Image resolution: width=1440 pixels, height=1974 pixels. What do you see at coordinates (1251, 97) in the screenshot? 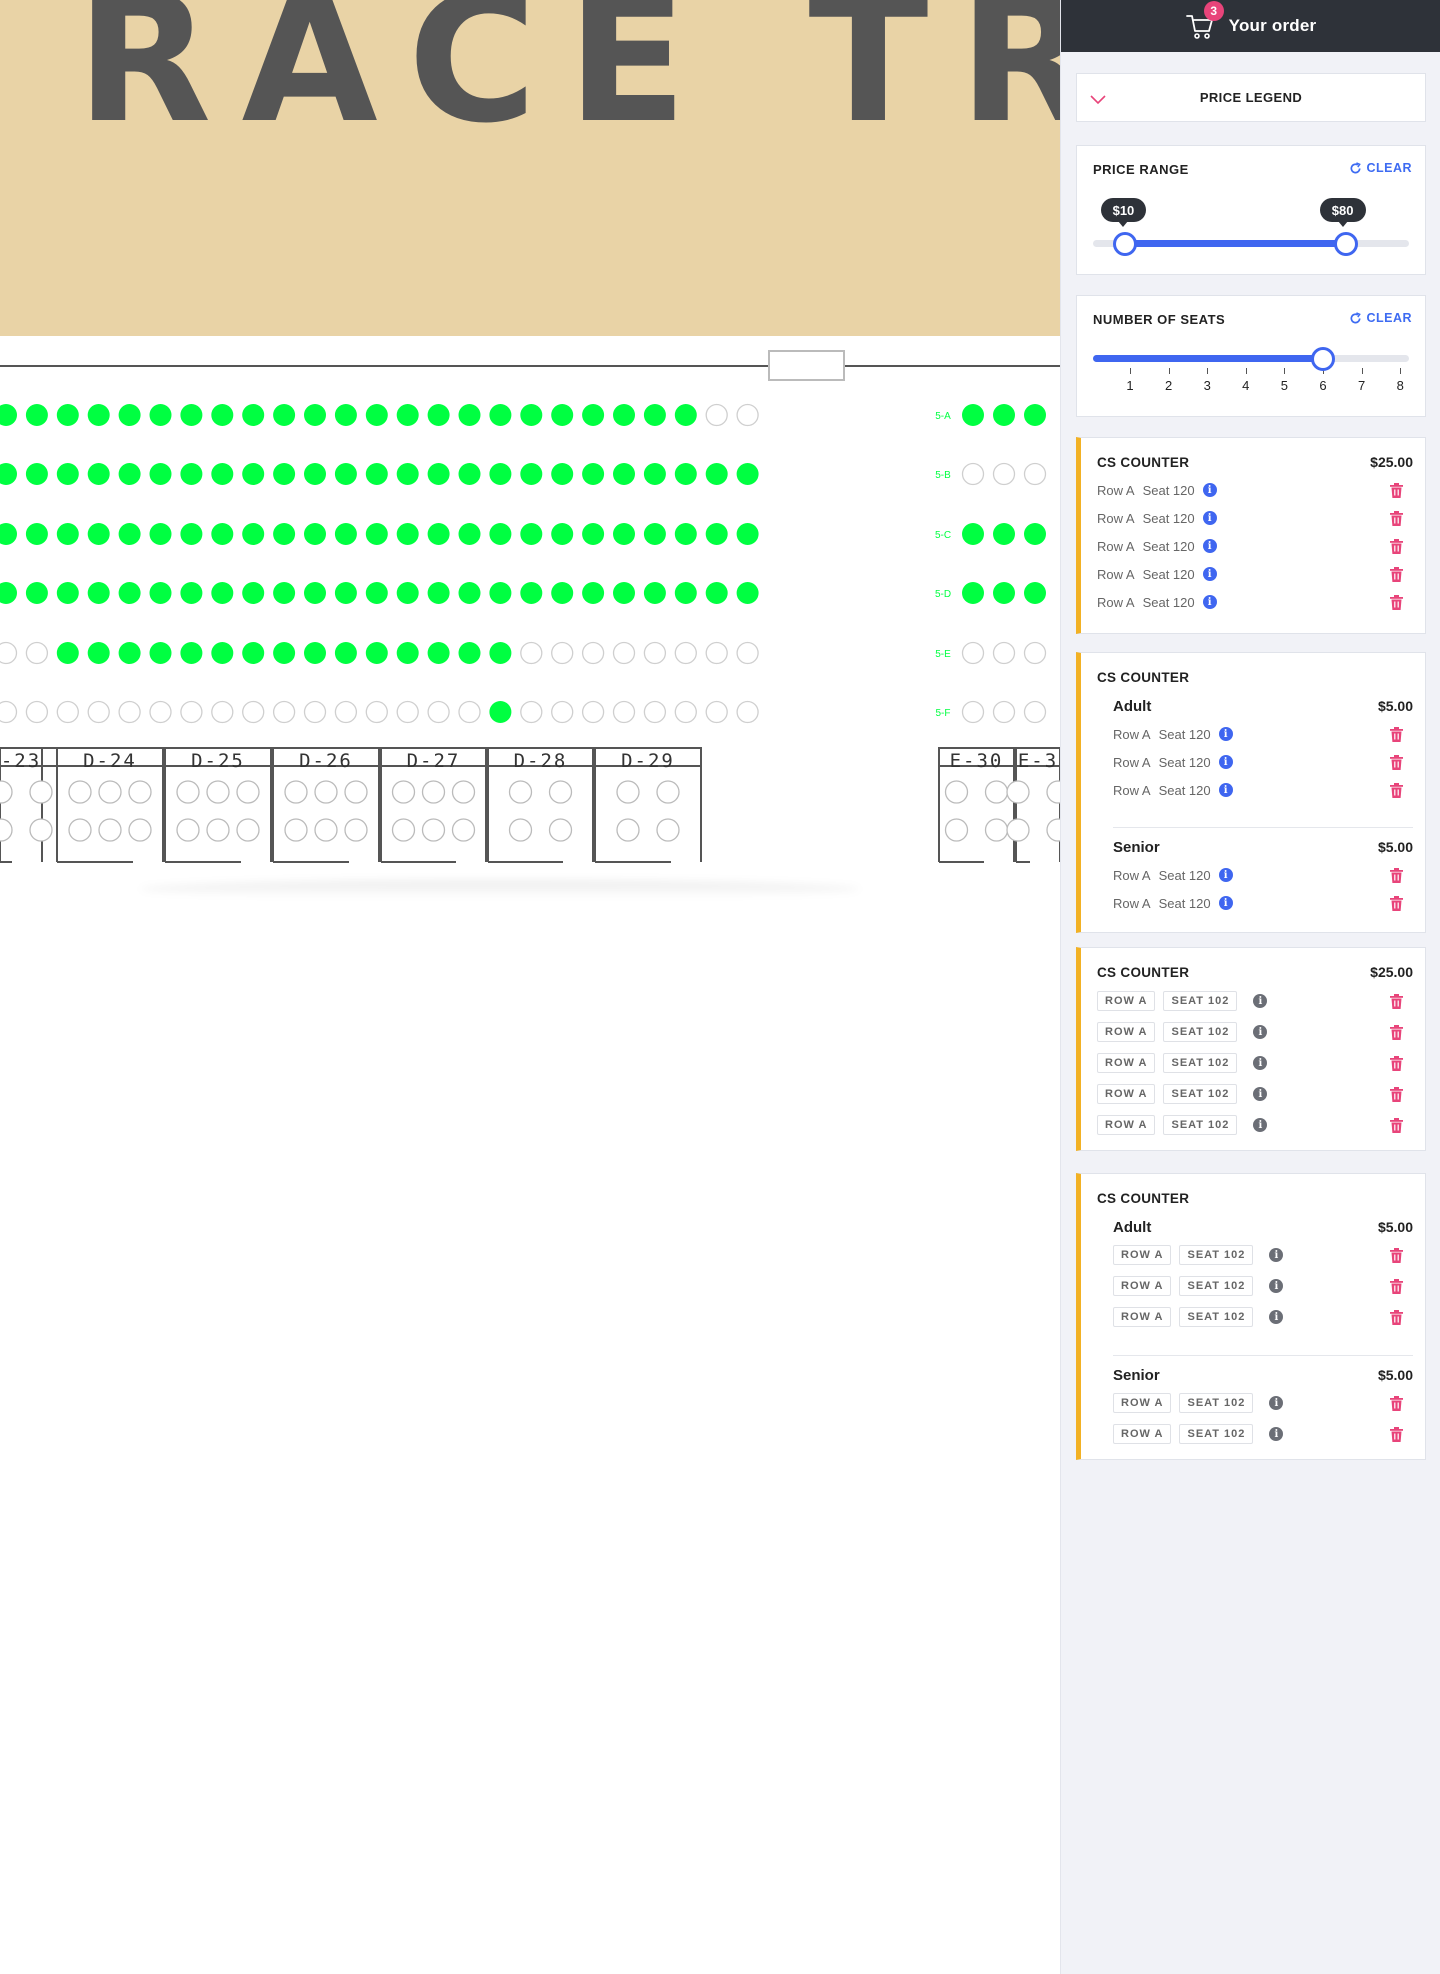
I see `price-legend-toggle: PRICE LEGEND` at bounding box center [1251, 97].